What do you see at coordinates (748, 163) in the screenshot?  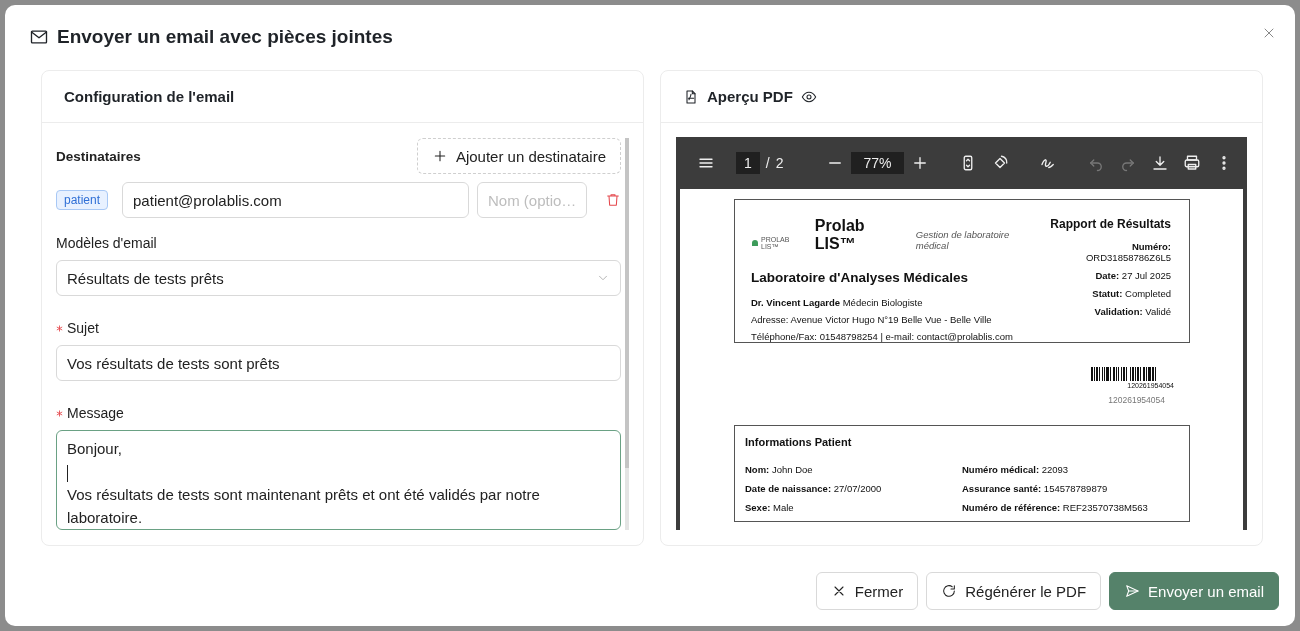 I see `page-number-field: 1` at bounding box center [748, 163].